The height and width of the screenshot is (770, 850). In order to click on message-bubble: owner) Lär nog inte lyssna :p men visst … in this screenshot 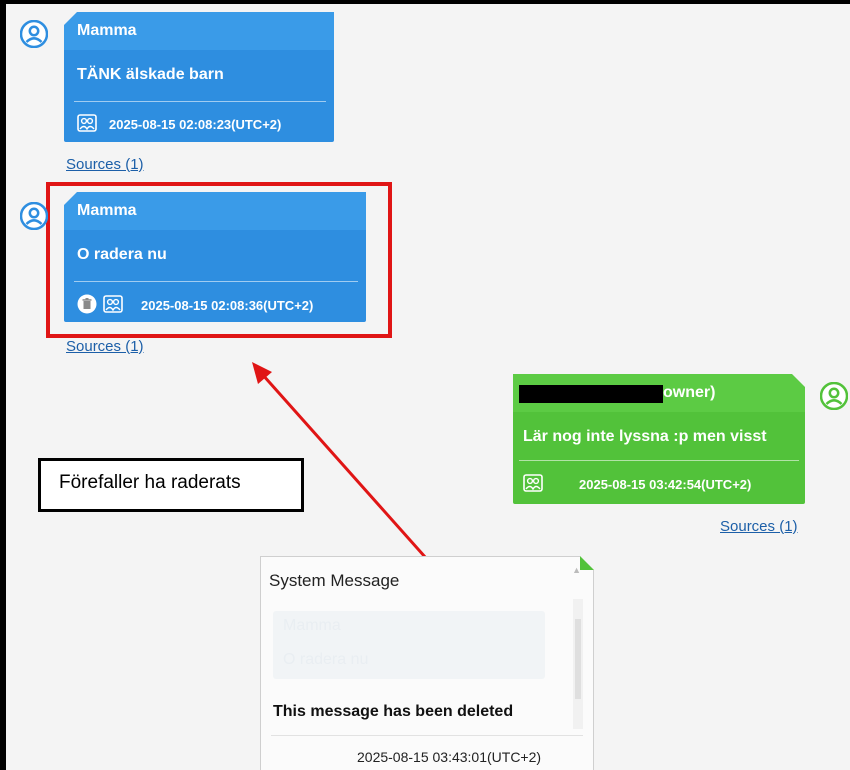, I will do `click(659, 439)`.